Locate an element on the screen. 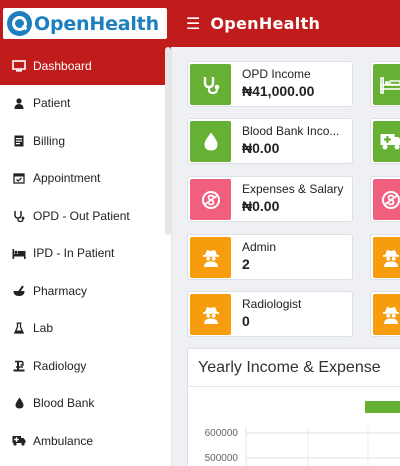 This screenshot has width=400, height=466. sidebar-item-label: Dashboard is located at coordinates (62, 65).